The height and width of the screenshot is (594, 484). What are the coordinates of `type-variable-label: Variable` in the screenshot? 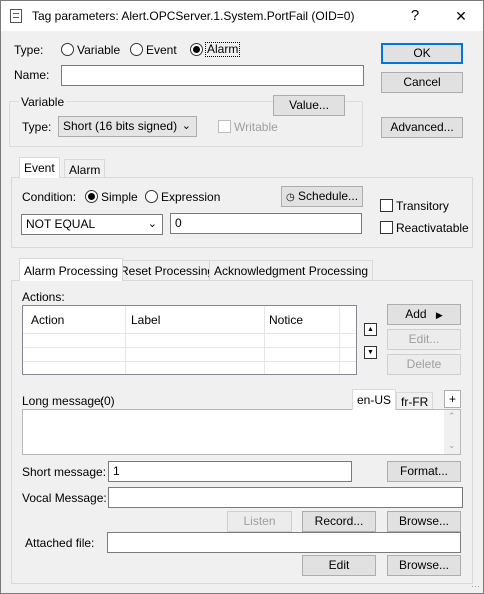 It's located at (99, 50).